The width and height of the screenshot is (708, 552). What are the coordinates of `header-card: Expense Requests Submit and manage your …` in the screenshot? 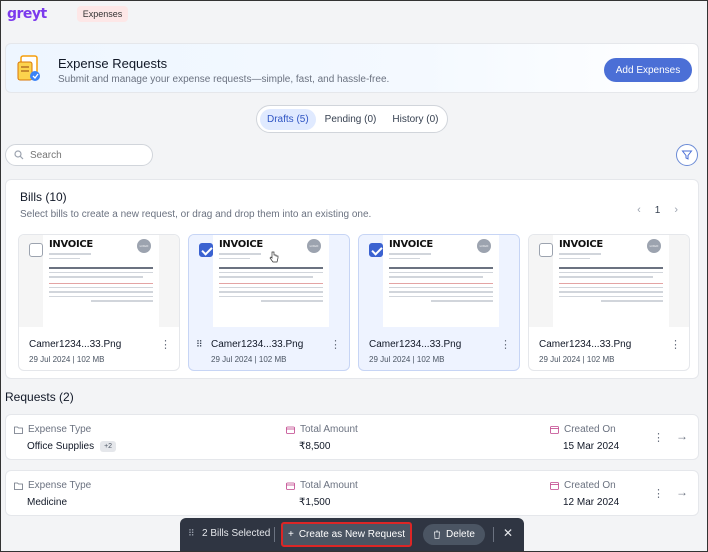 It's located at (352, 68).